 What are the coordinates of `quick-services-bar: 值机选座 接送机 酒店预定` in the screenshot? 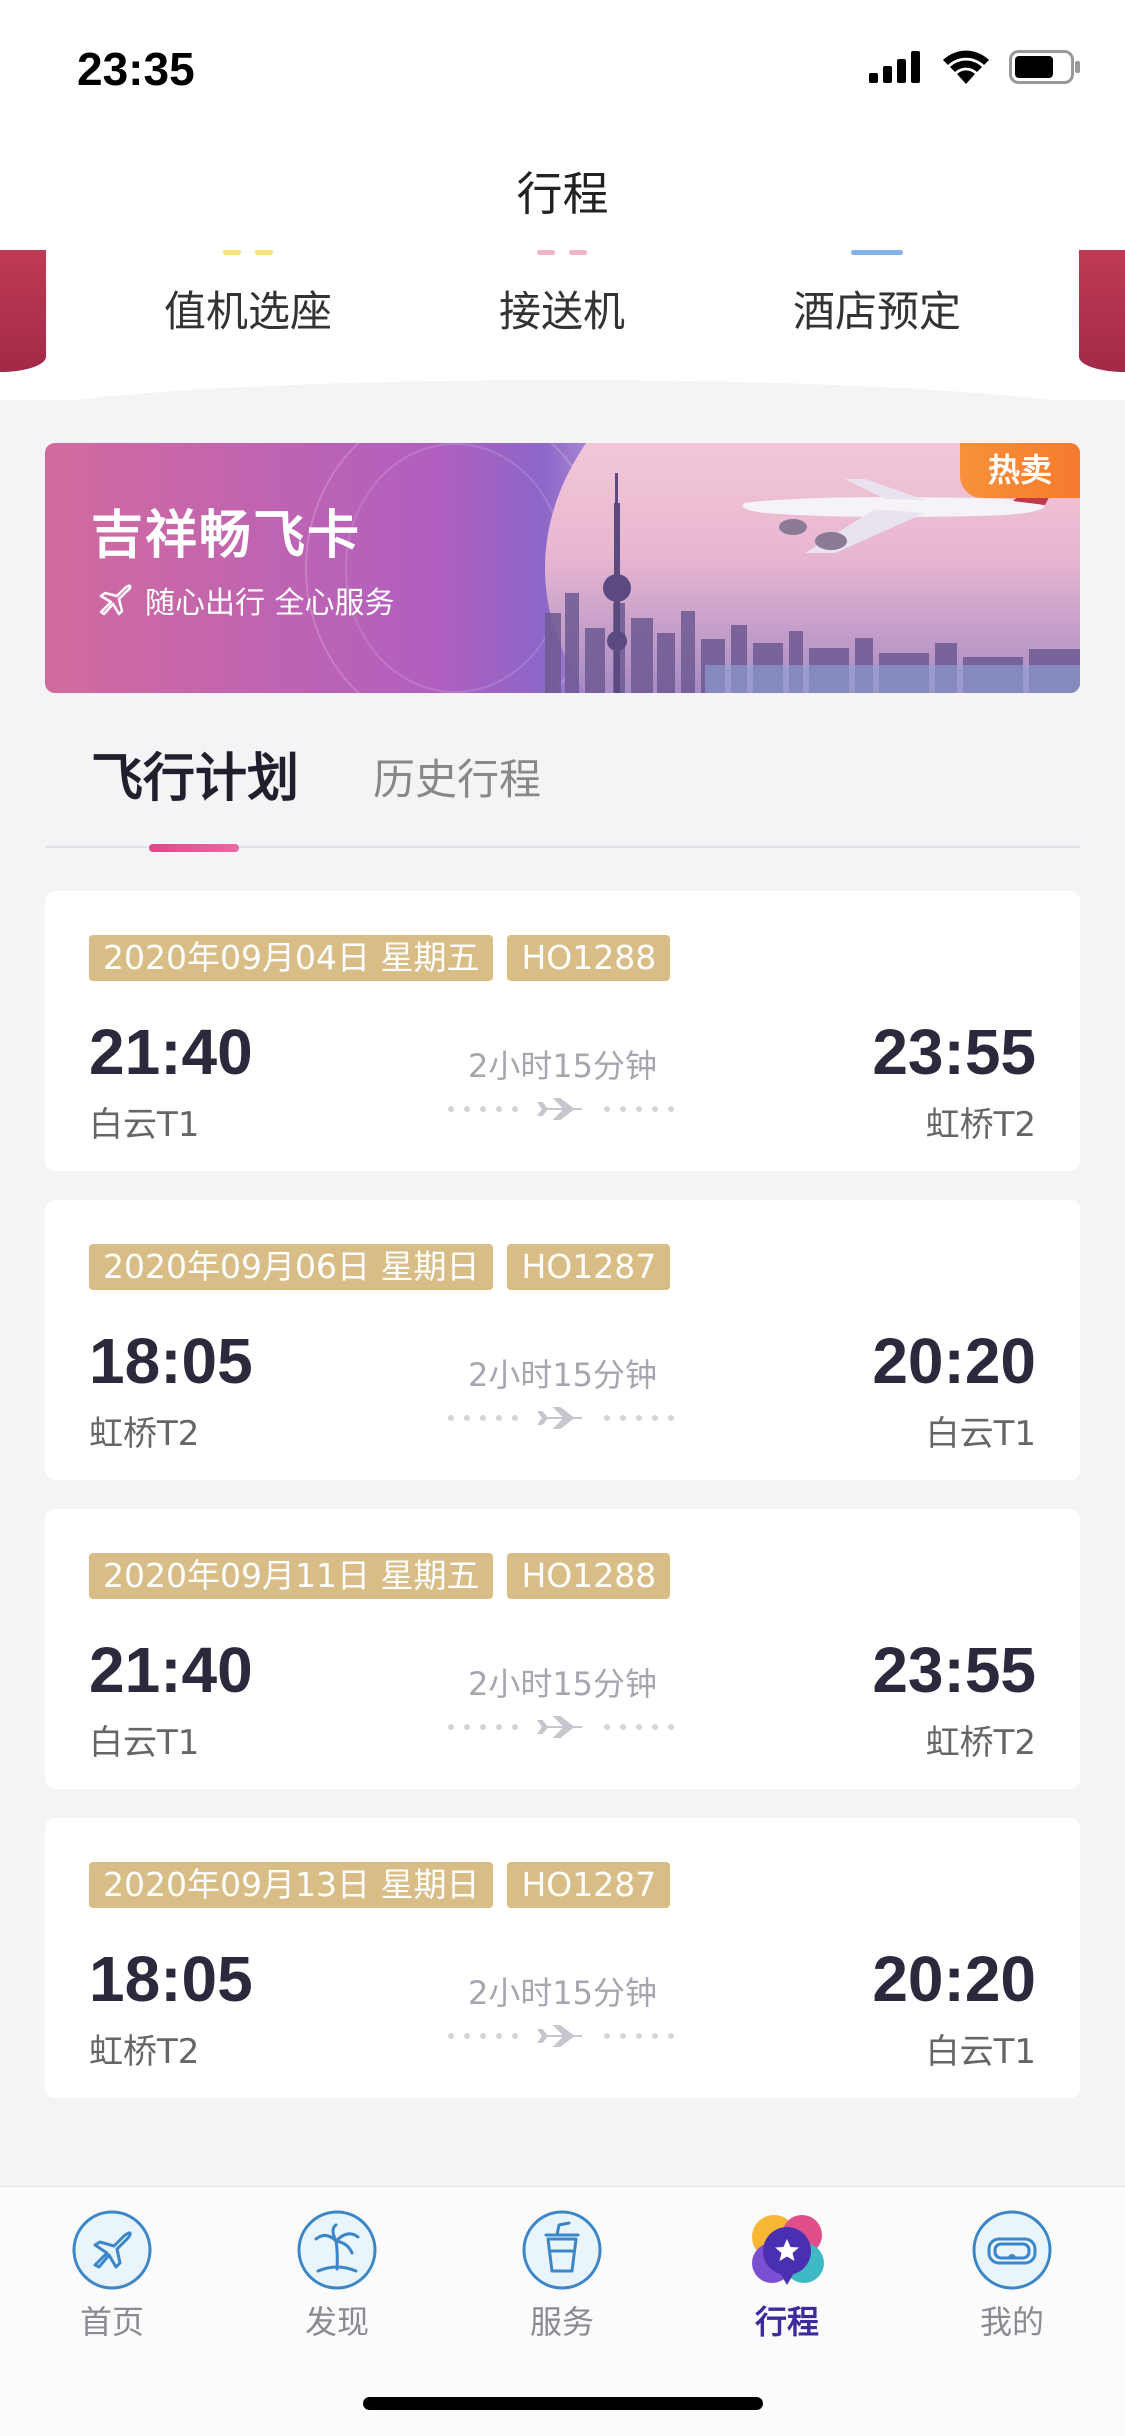 It's located at (562, 335).